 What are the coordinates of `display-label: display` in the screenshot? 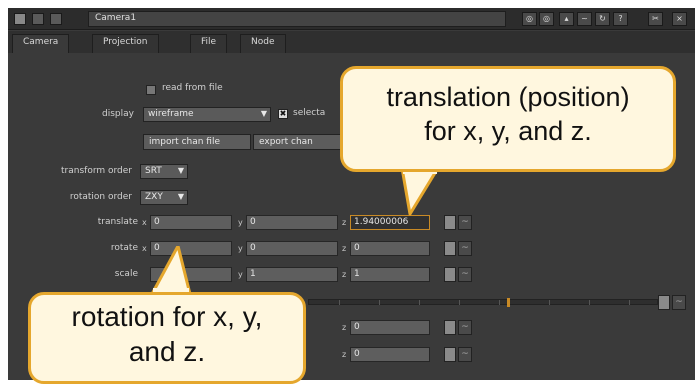 It's located at (118, 114).